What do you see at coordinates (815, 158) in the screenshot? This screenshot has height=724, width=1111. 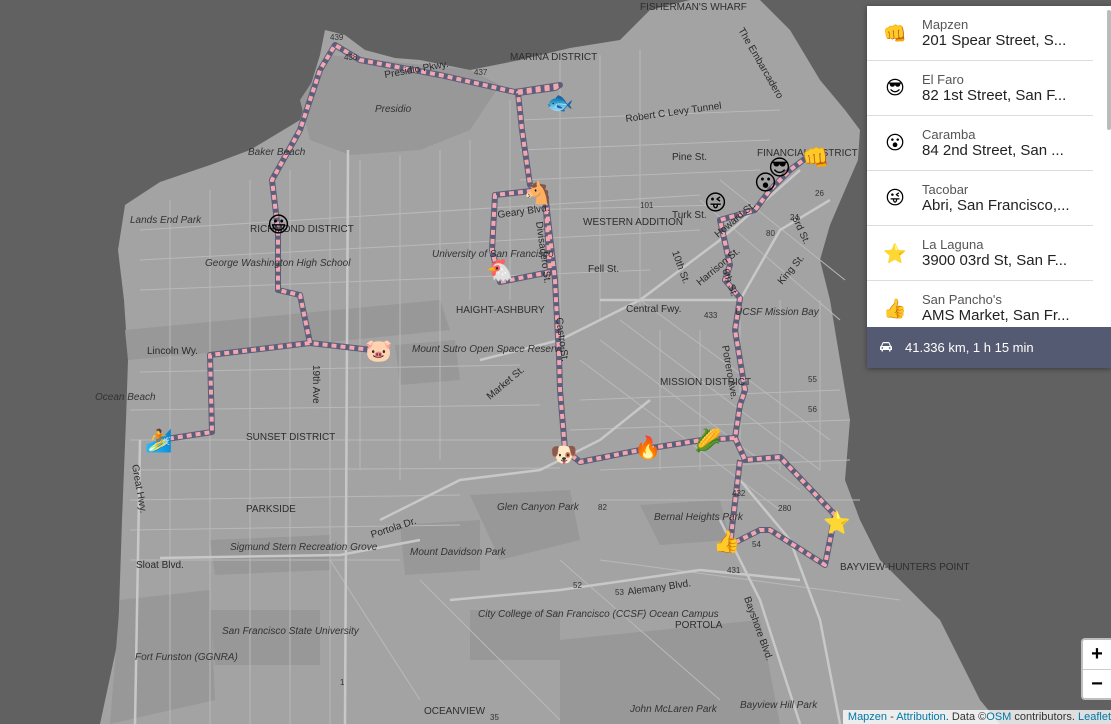 I see `marker-mapzen-fist-icon: 👊` at bounding box center [815, 158].